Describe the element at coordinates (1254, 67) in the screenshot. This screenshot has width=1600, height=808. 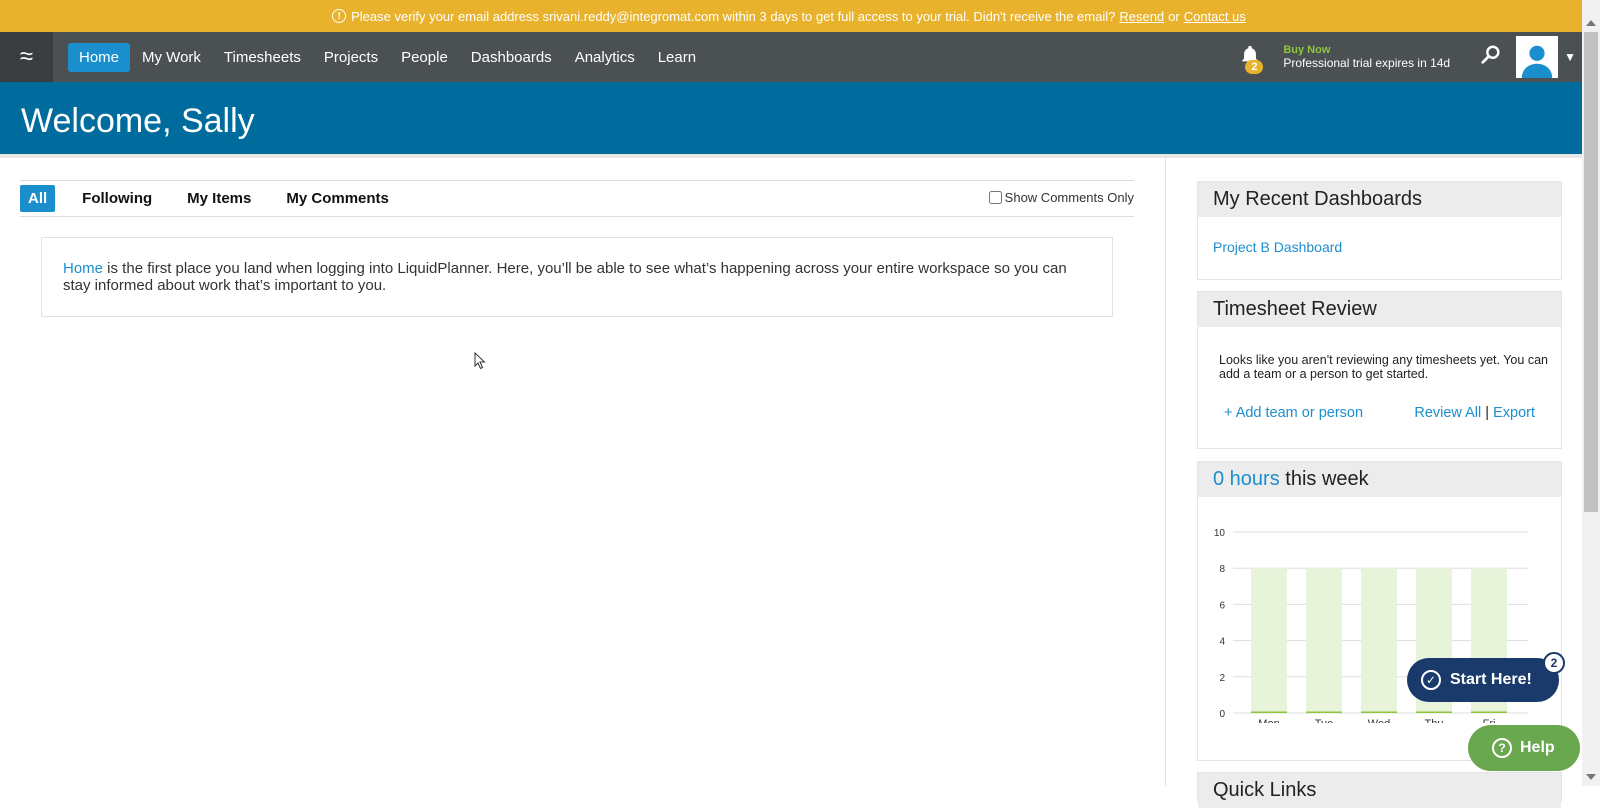
I see `notification-count-badge: 2` at that location.